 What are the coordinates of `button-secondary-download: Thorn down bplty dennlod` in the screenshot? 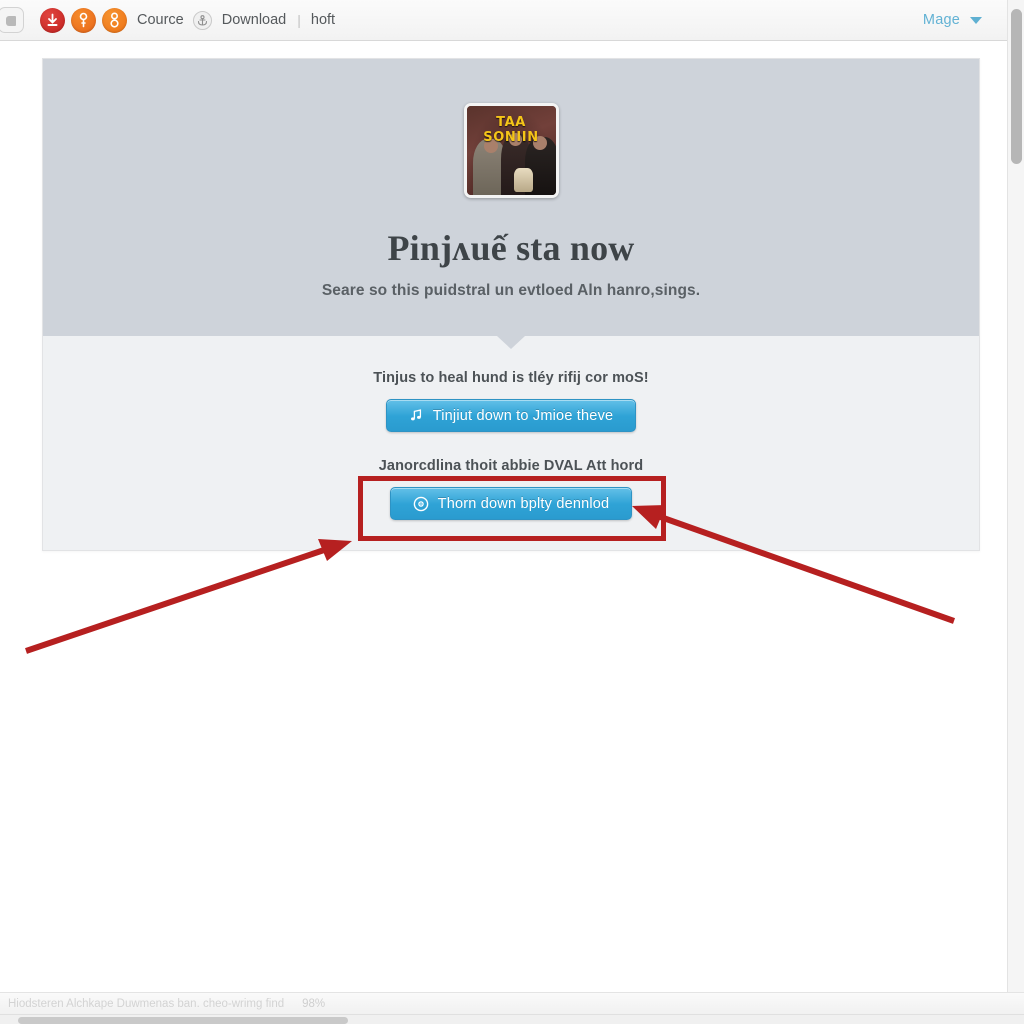 It's located at (511, 503).